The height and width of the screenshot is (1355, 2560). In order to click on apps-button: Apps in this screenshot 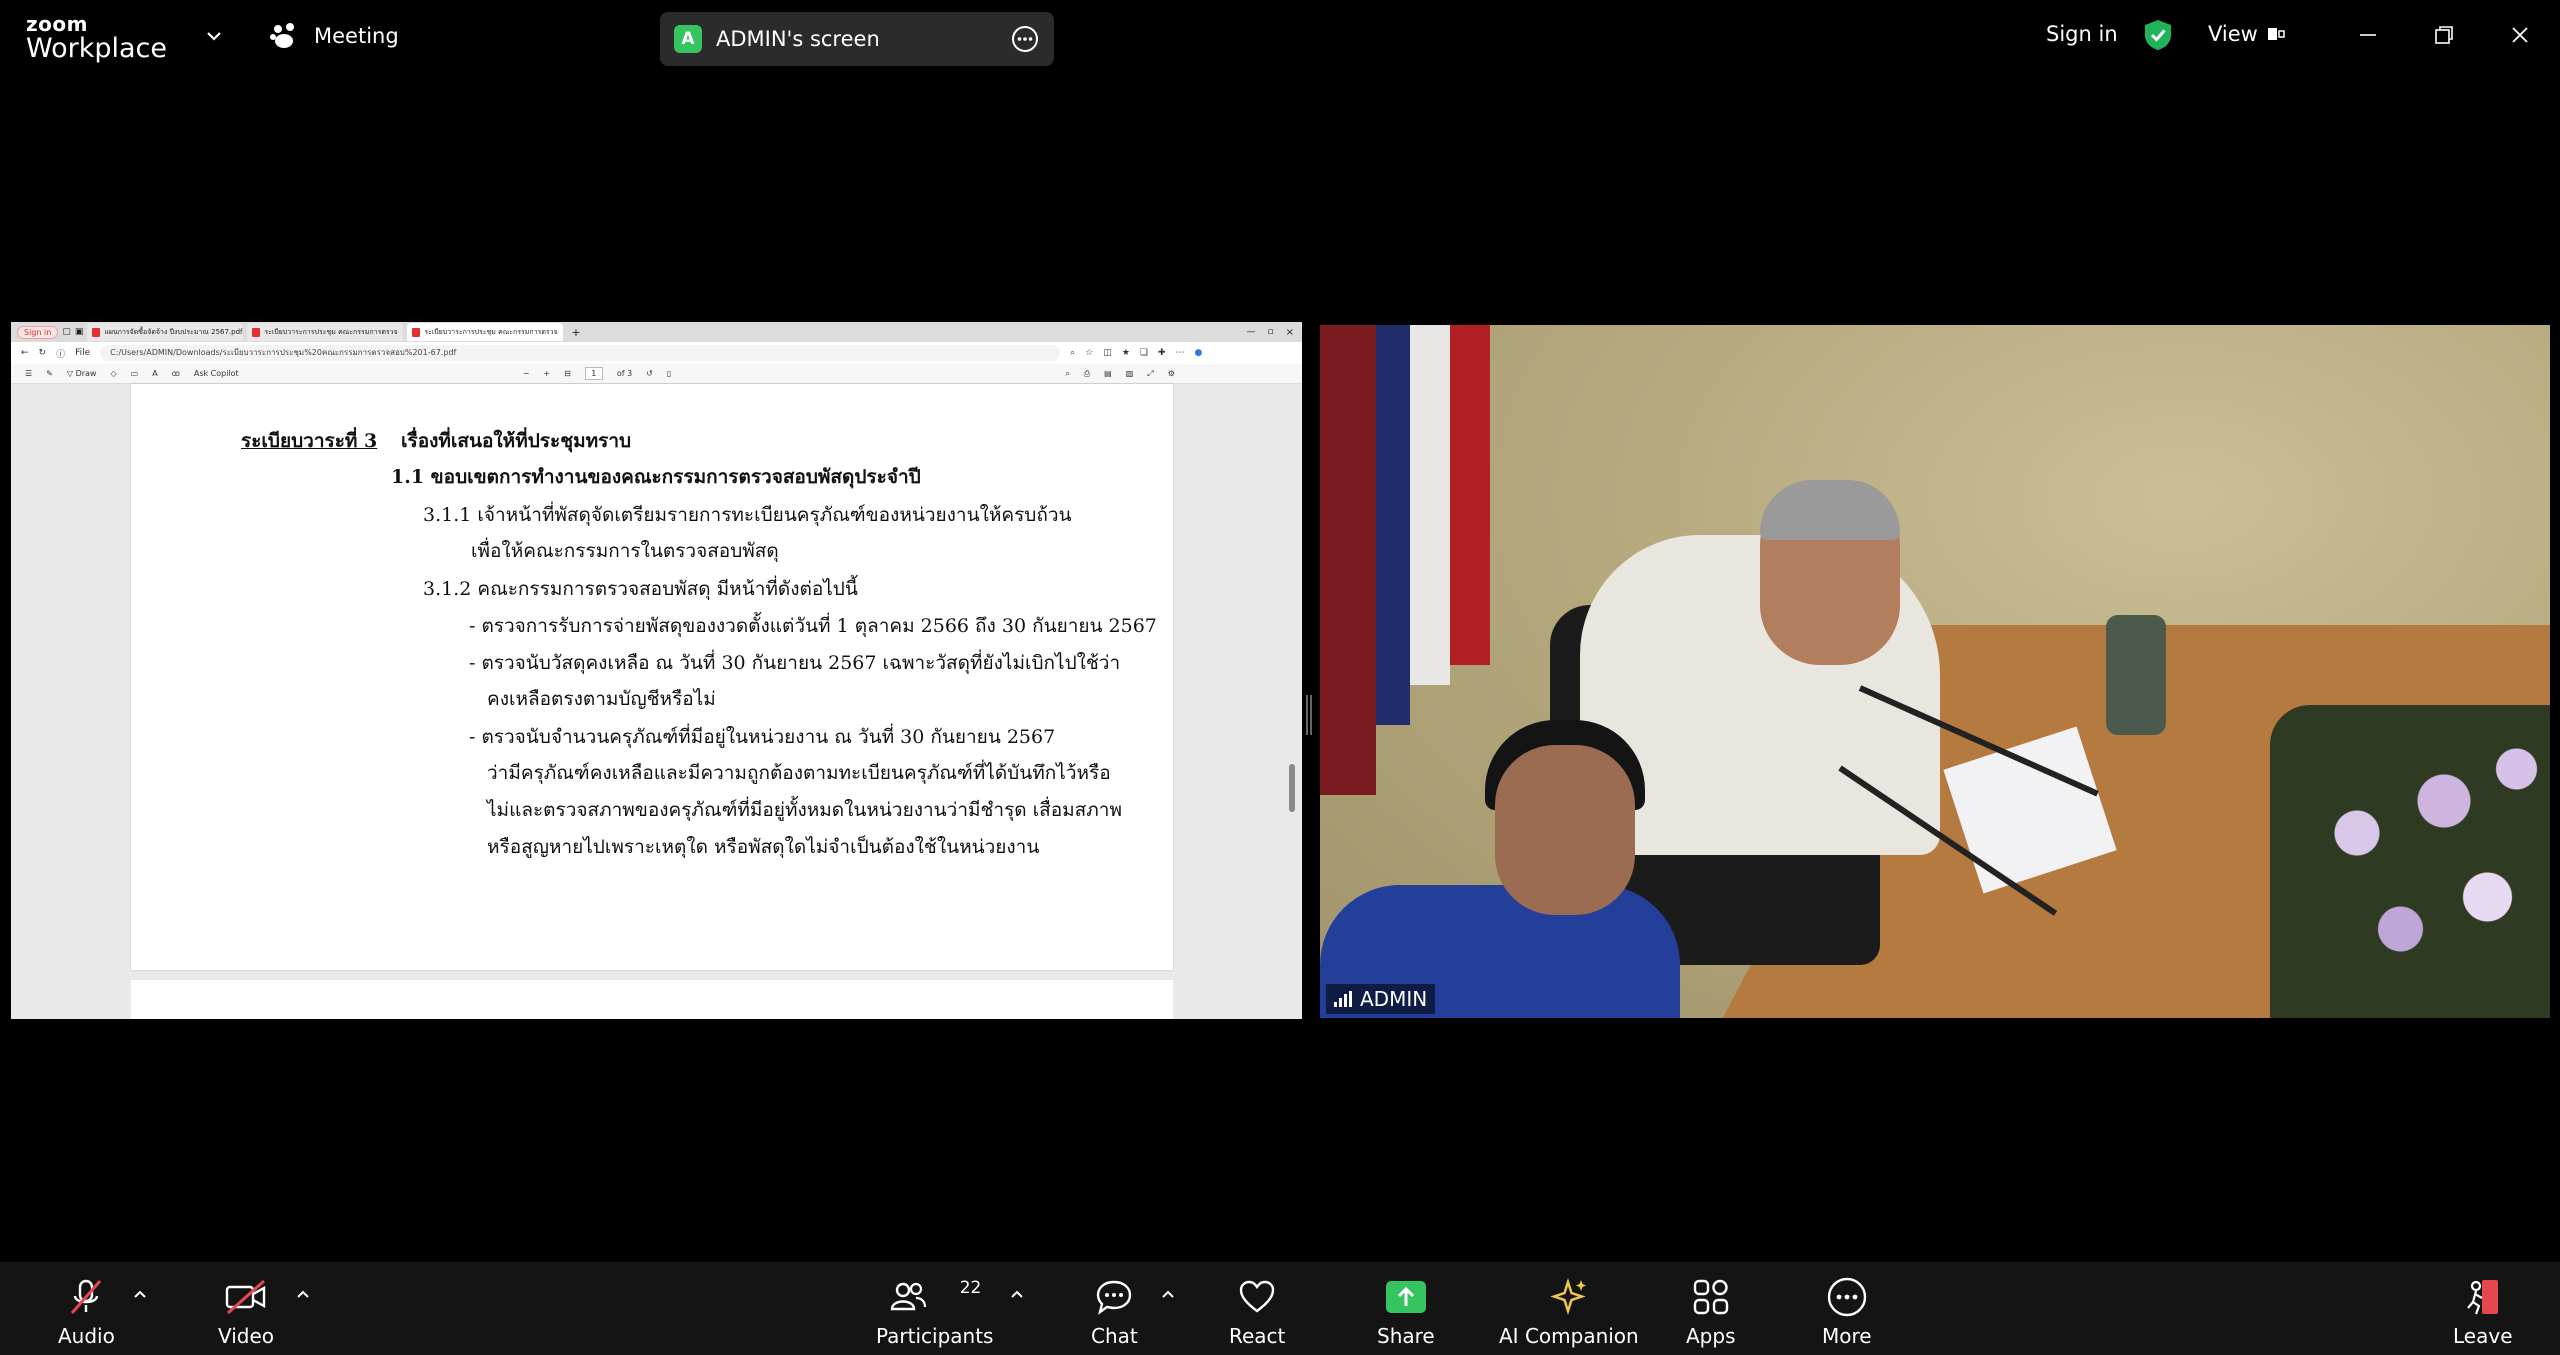, I will do `click(1711, 1312)`.